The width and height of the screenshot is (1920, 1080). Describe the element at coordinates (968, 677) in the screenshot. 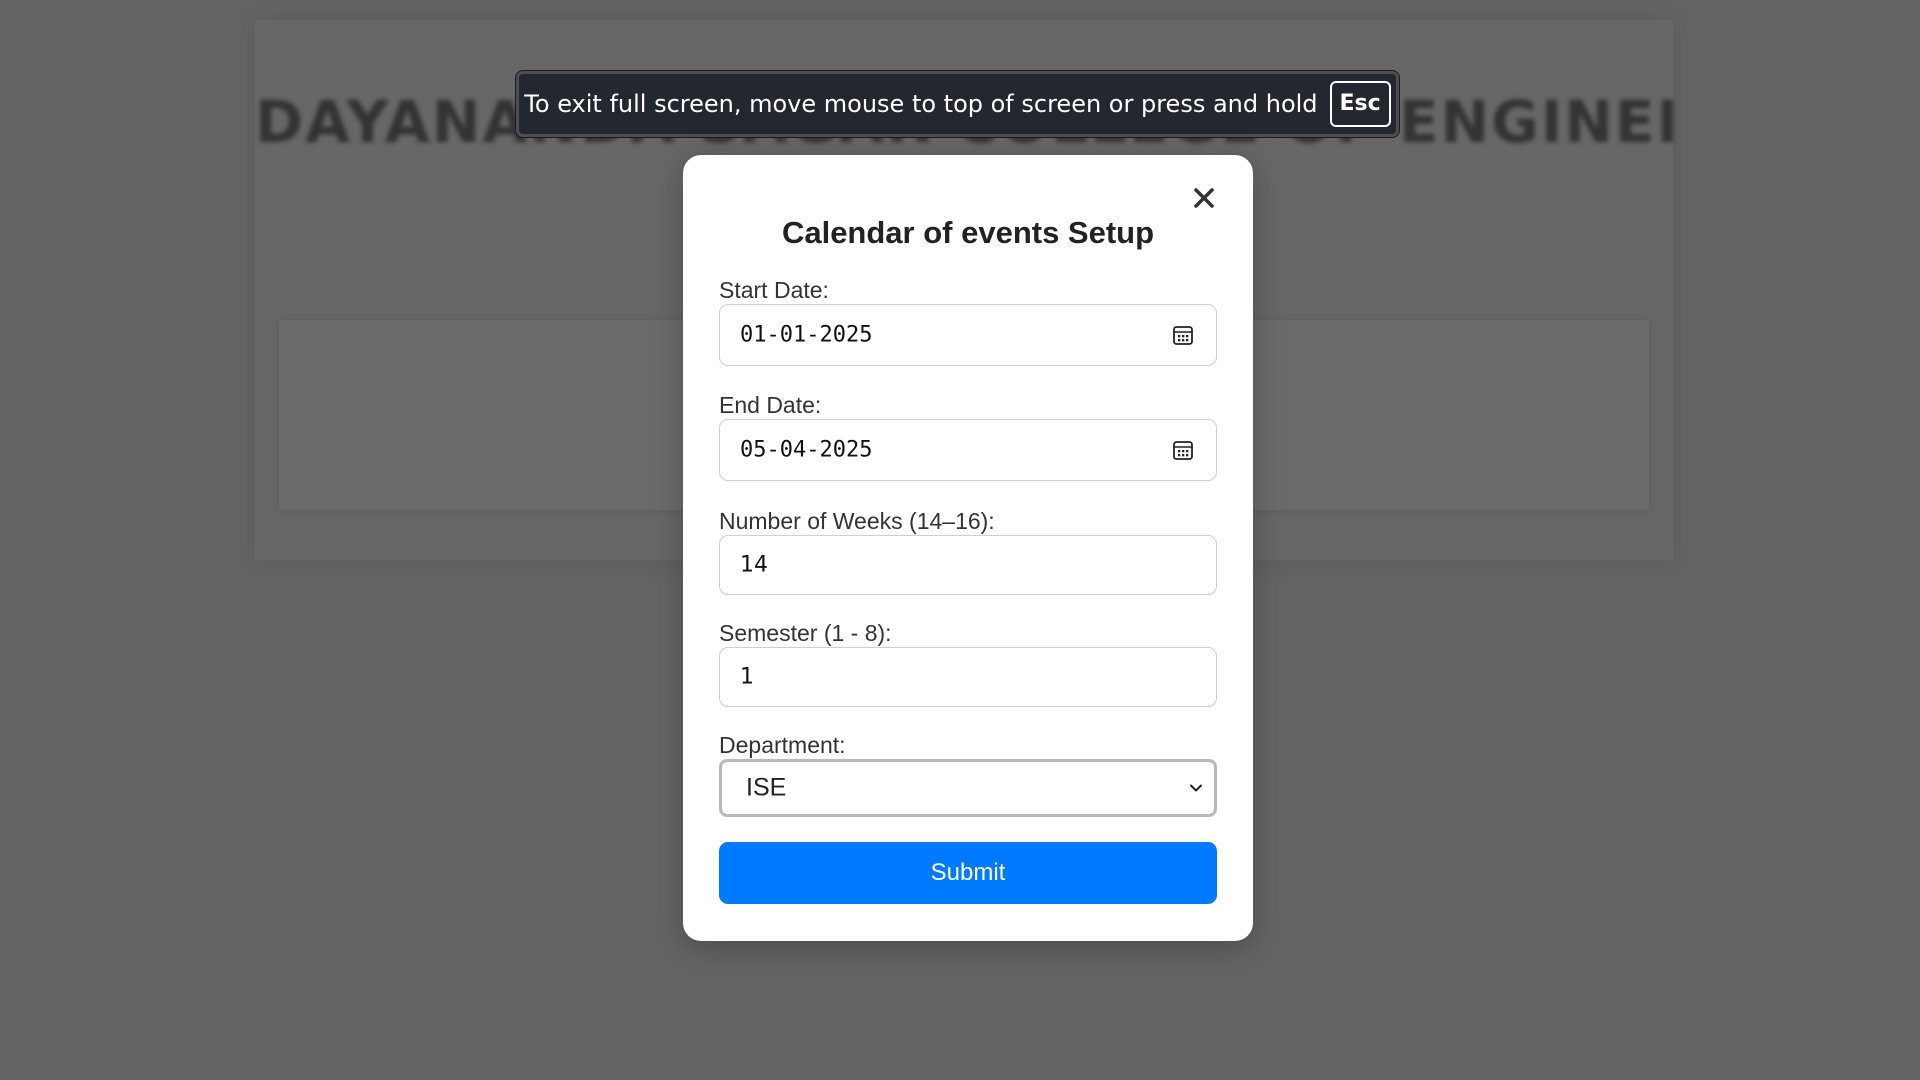

I see `semester-input: 1` at that location.